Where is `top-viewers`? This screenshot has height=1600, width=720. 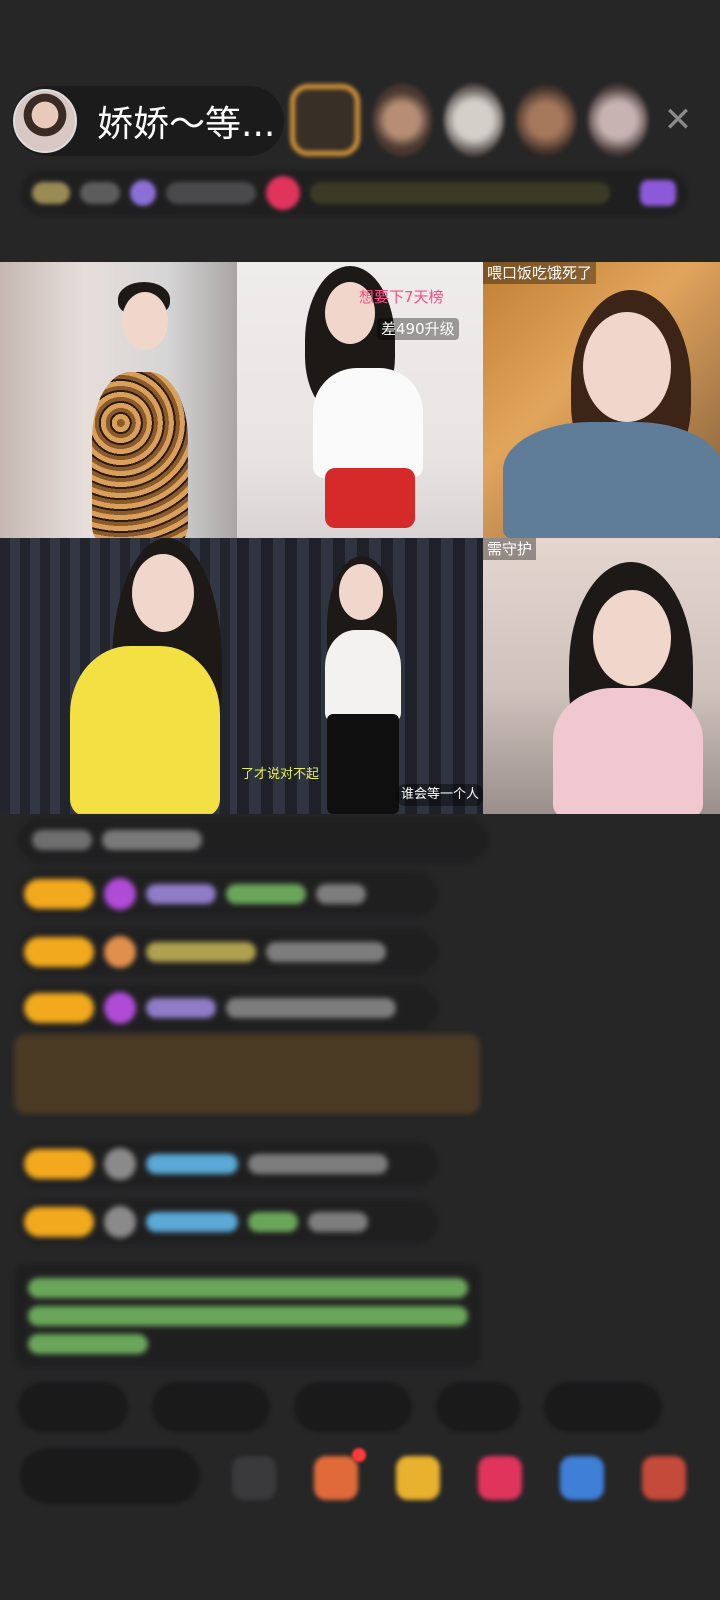 top-viewers is located at coordinates (469, 120).